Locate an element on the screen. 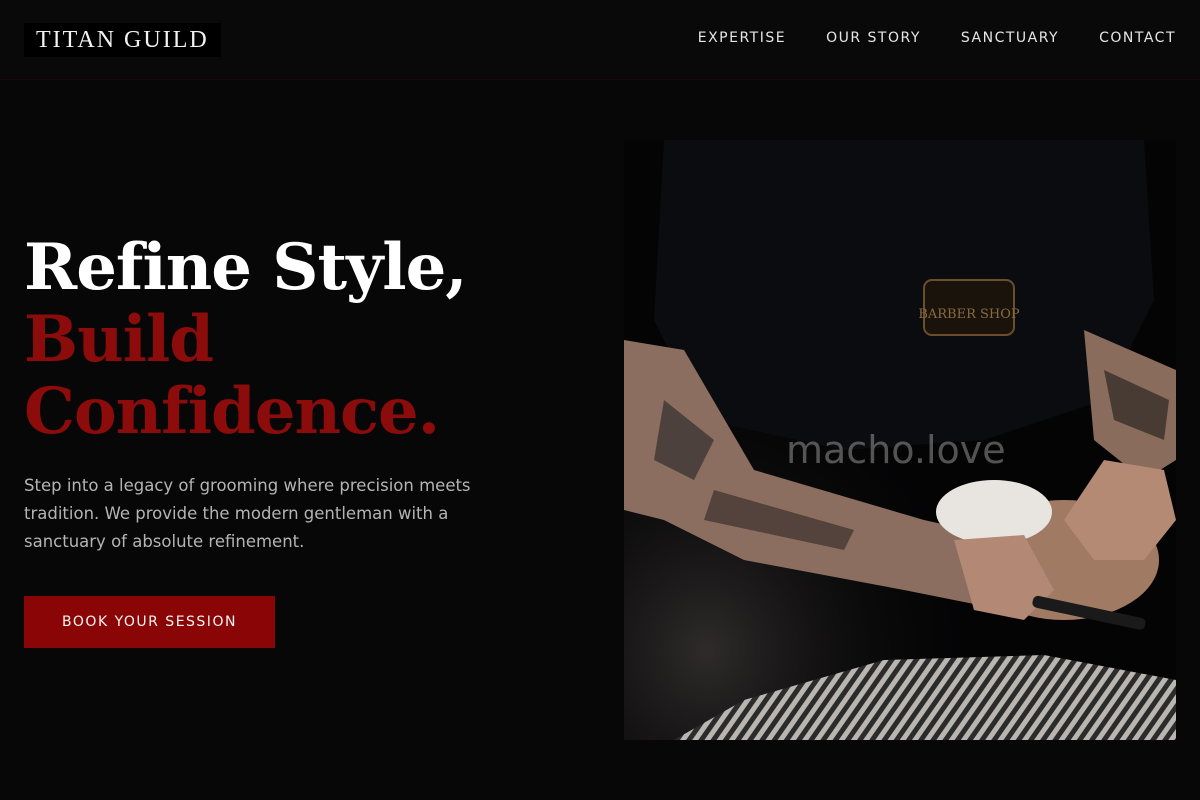 Image resolution: width=1200 pixels, height=800 pixels. svg-text: BARBER SHOP is located at coordinates (969, 314).